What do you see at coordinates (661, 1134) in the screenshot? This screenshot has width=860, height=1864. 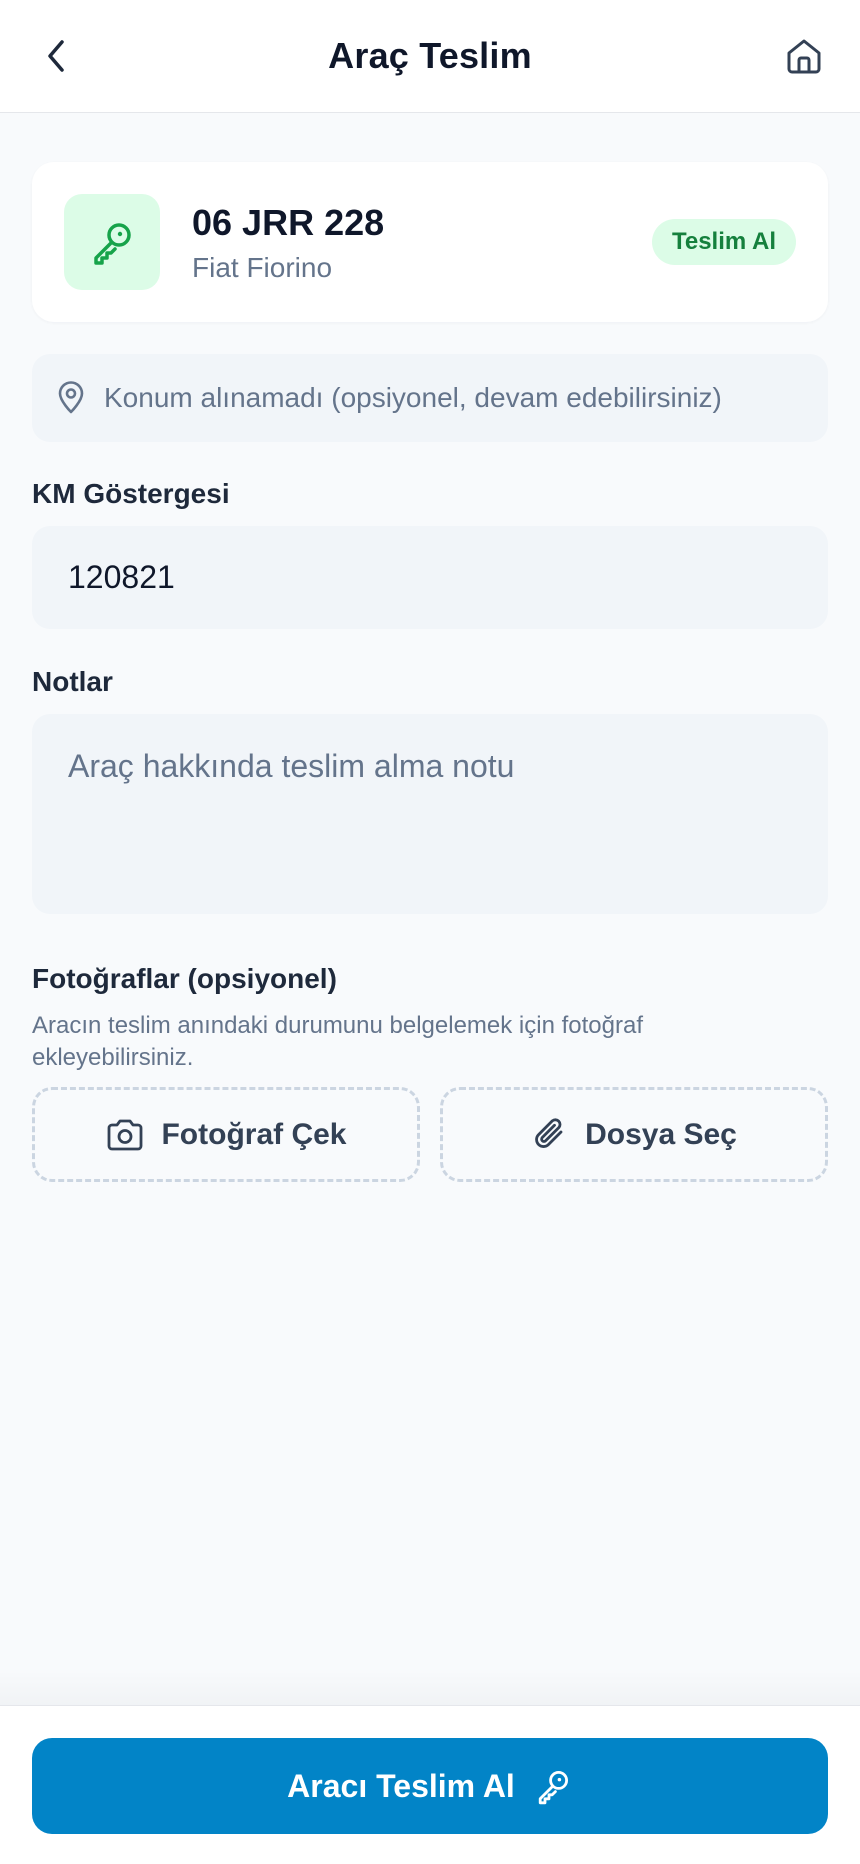 I see `choose-file-label: Dosya Seç` at bounding box center [661, 1134].